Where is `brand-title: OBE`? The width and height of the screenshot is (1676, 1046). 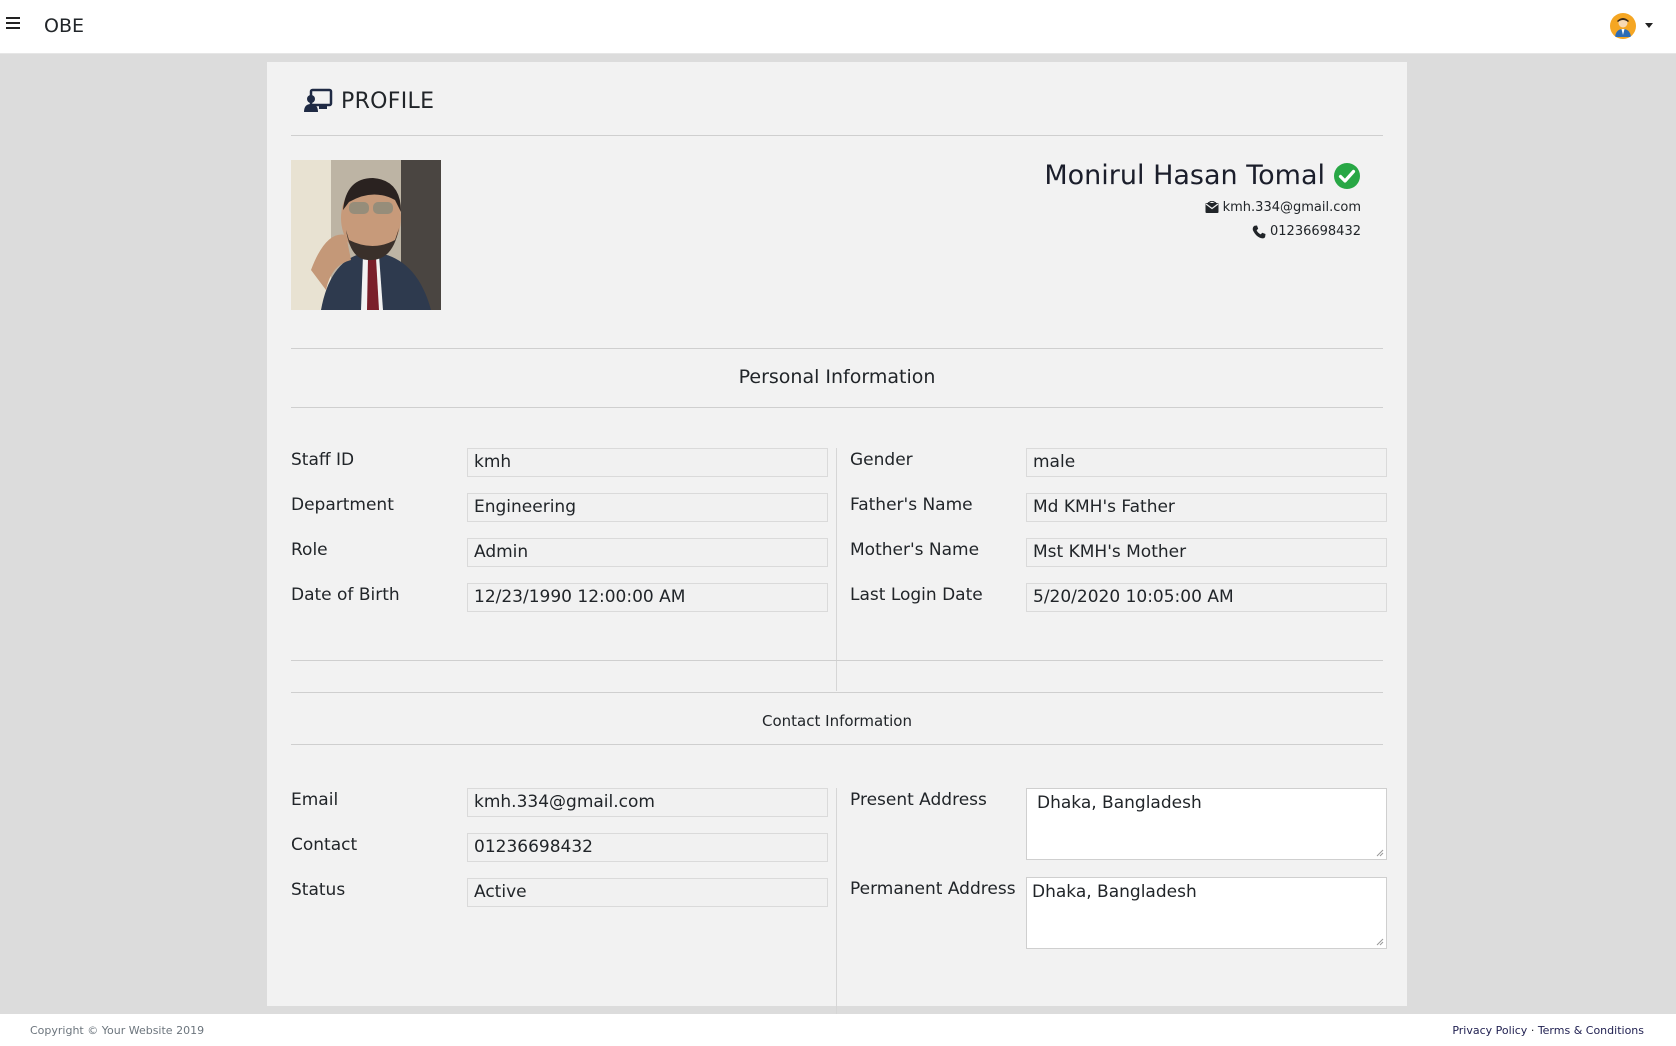
brand-title: OBE is located at coordinates (64, 26).